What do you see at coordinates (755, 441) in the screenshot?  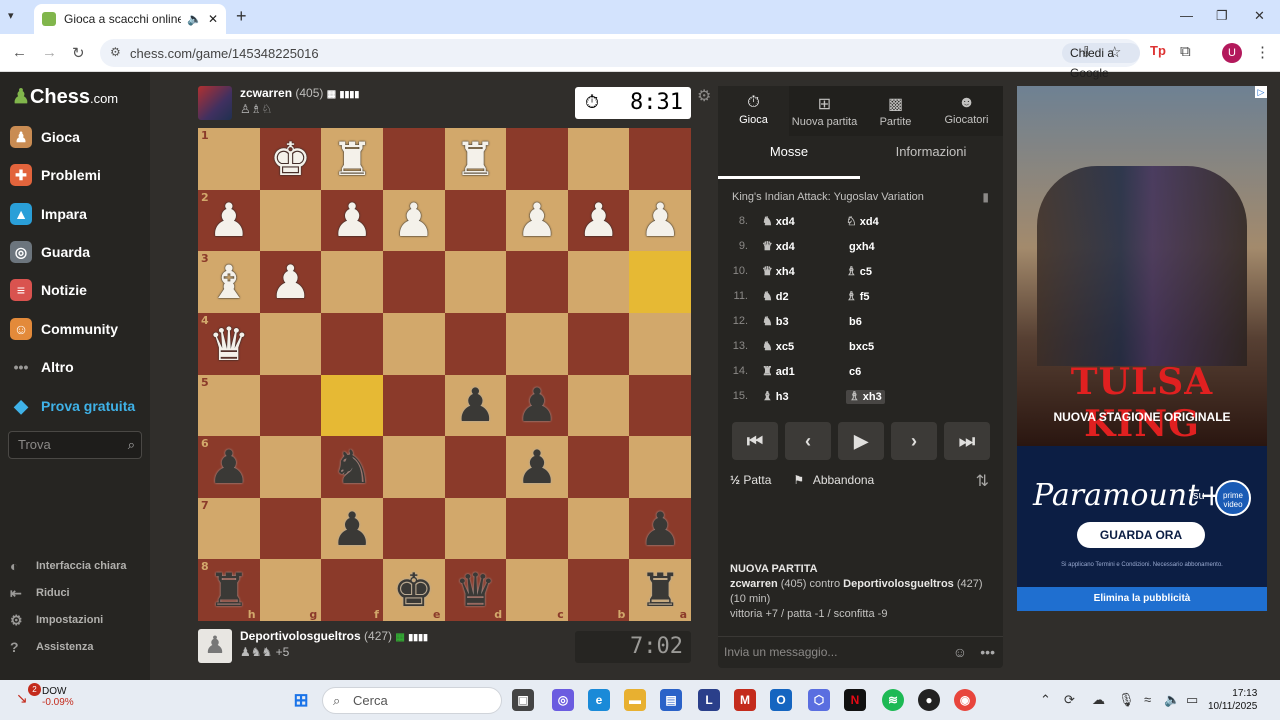 I see `first-move-button: ⏮` at bounding box center [755, 441].